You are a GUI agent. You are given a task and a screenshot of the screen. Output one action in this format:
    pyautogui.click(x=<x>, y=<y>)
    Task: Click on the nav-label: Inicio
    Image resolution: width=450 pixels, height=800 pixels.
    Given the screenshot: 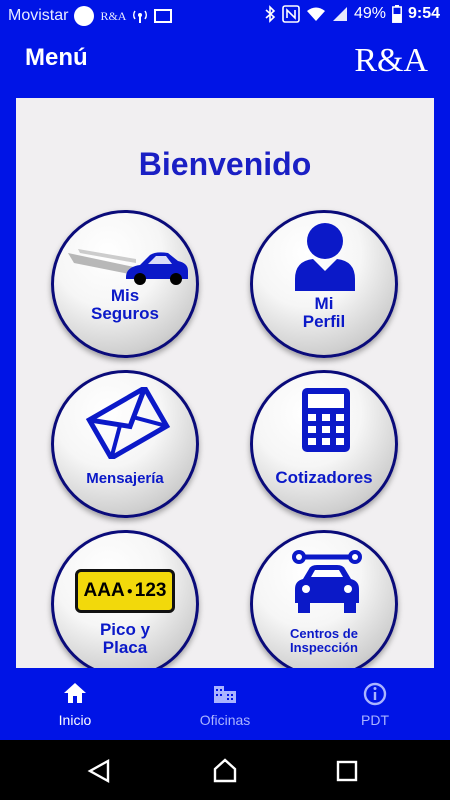 What is the action you would take?
    pyautogui.click(x=75, y=720)
    